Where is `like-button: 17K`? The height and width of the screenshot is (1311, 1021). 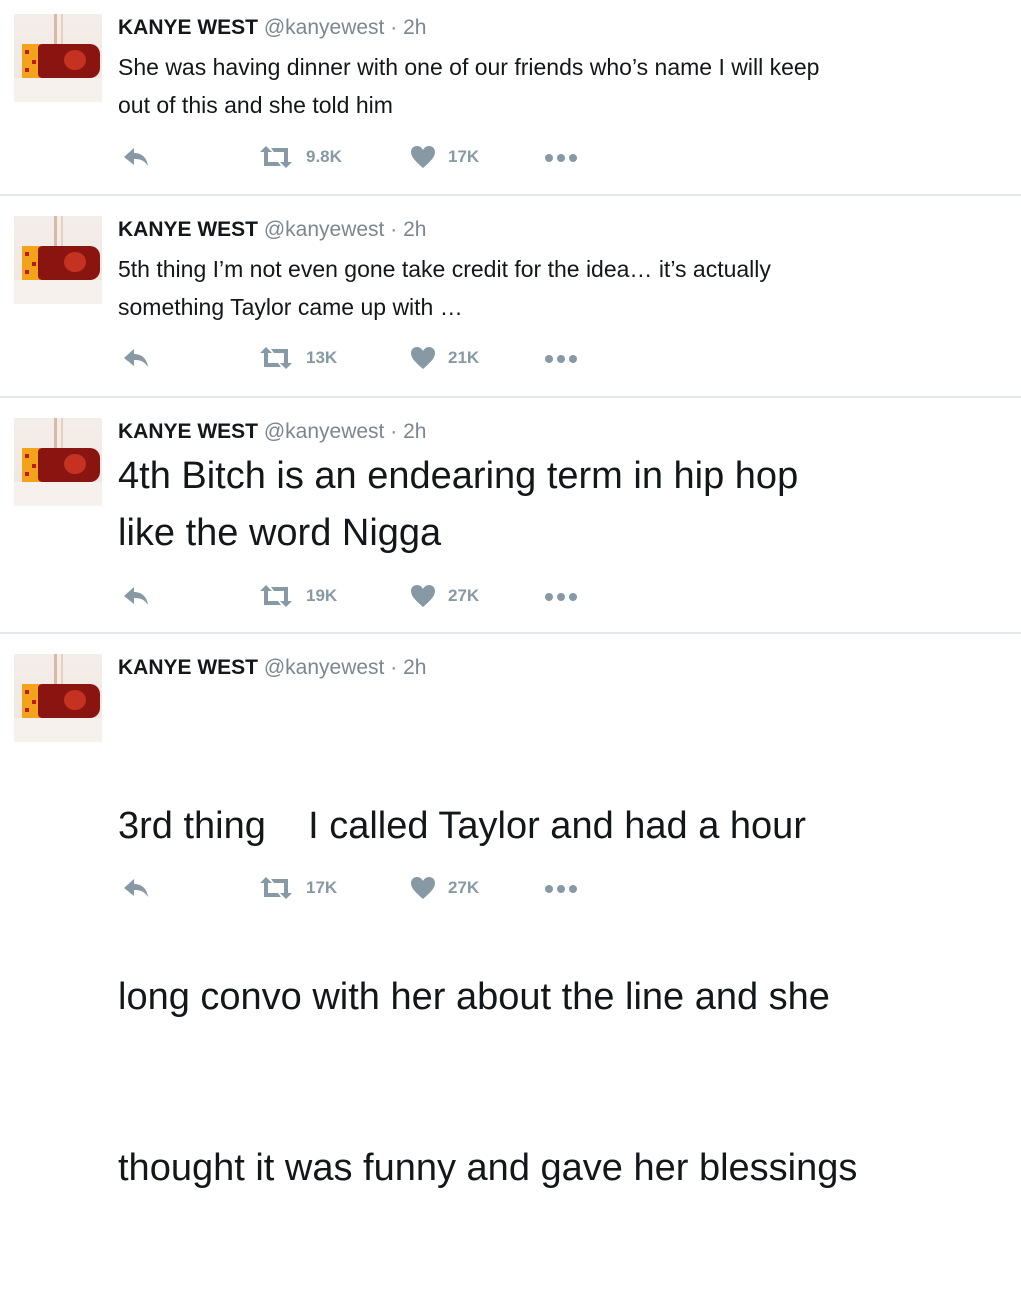
like-button: 17K is located at coordinates (444, 157).